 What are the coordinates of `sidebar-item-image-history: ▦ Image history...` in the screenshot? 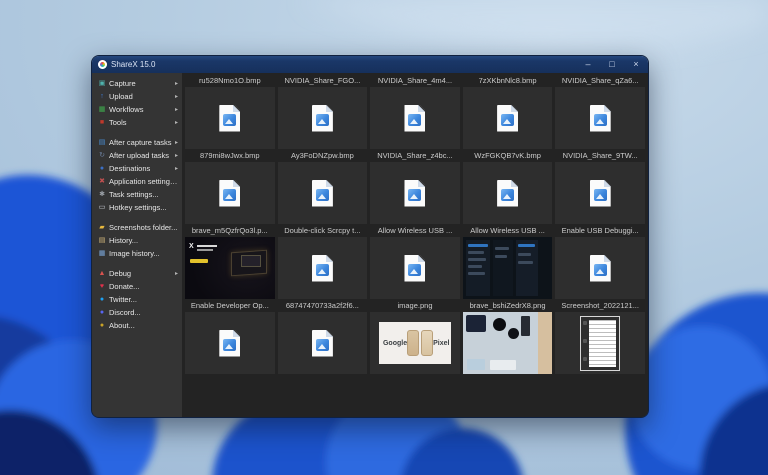 It's located at (137, 253).